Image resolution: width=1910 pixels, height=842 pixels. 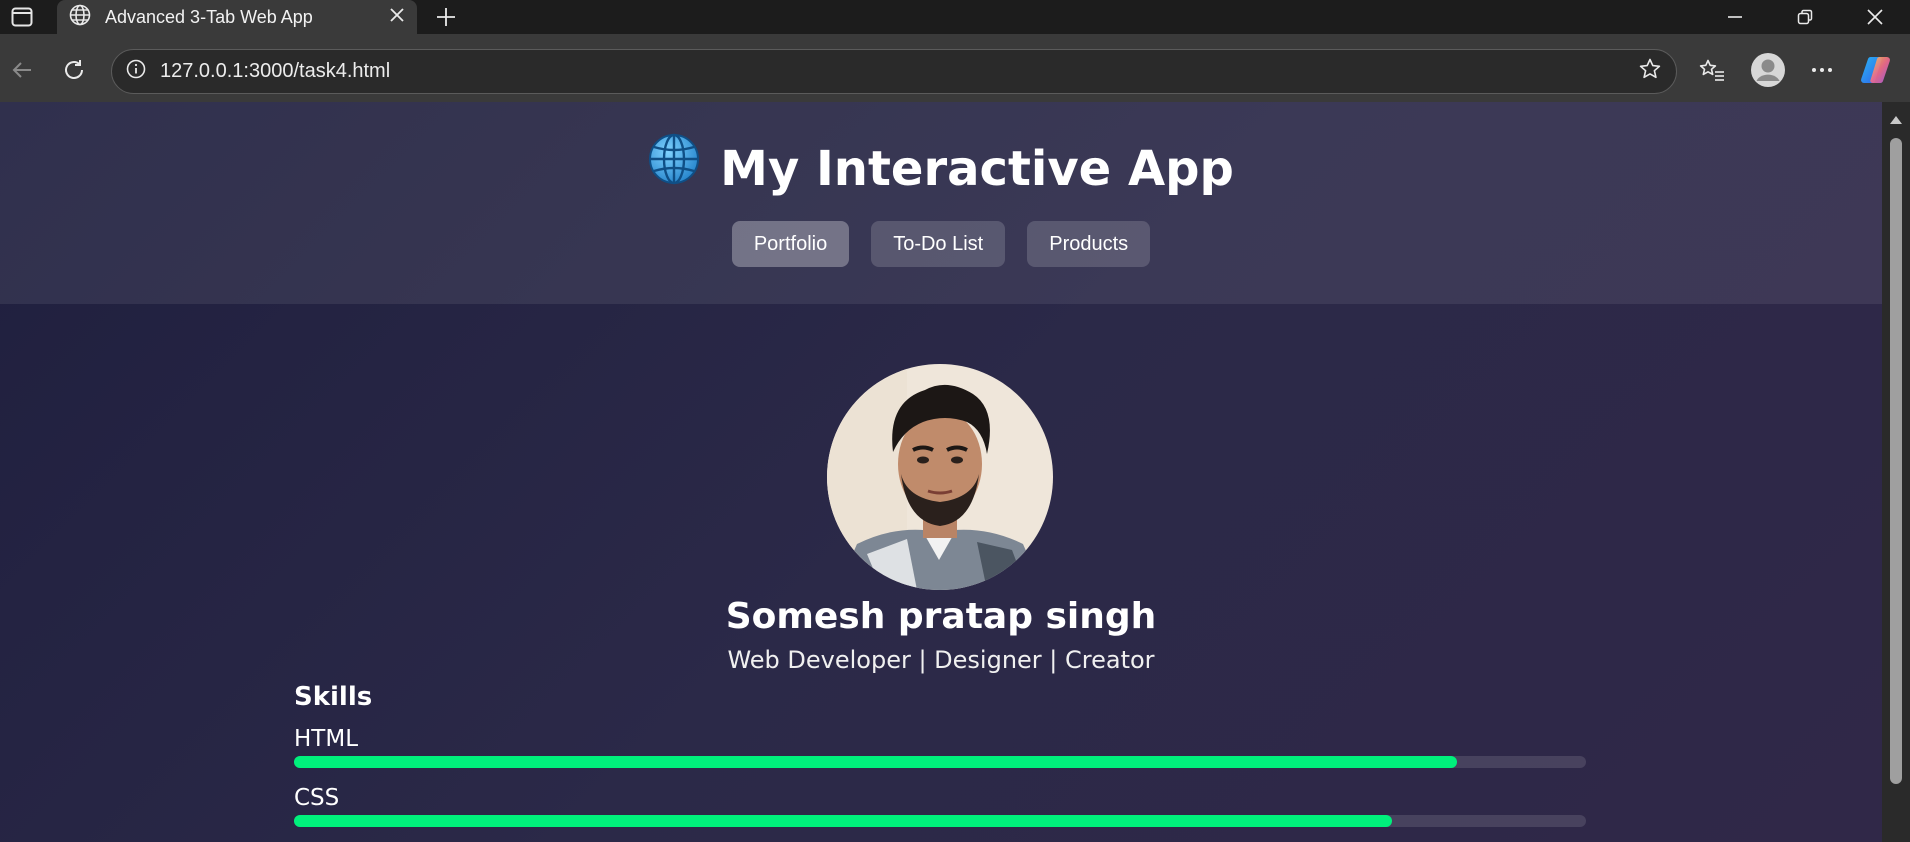 What do you see at coordinates (333, 697) in the screenshot?
I see `skills-heading: Skills` at bounding box center [333, 697].